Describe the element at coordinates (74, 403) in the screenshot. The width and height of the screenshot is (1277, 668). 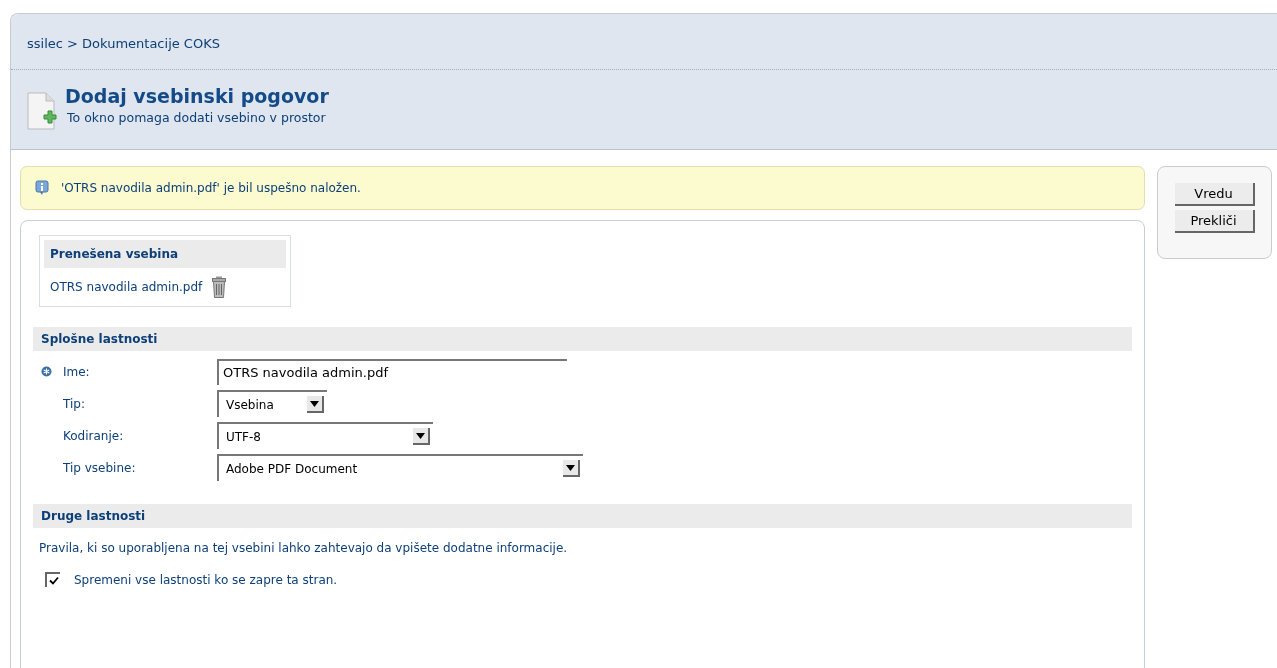
I see `field-label: Tip:` at that location.